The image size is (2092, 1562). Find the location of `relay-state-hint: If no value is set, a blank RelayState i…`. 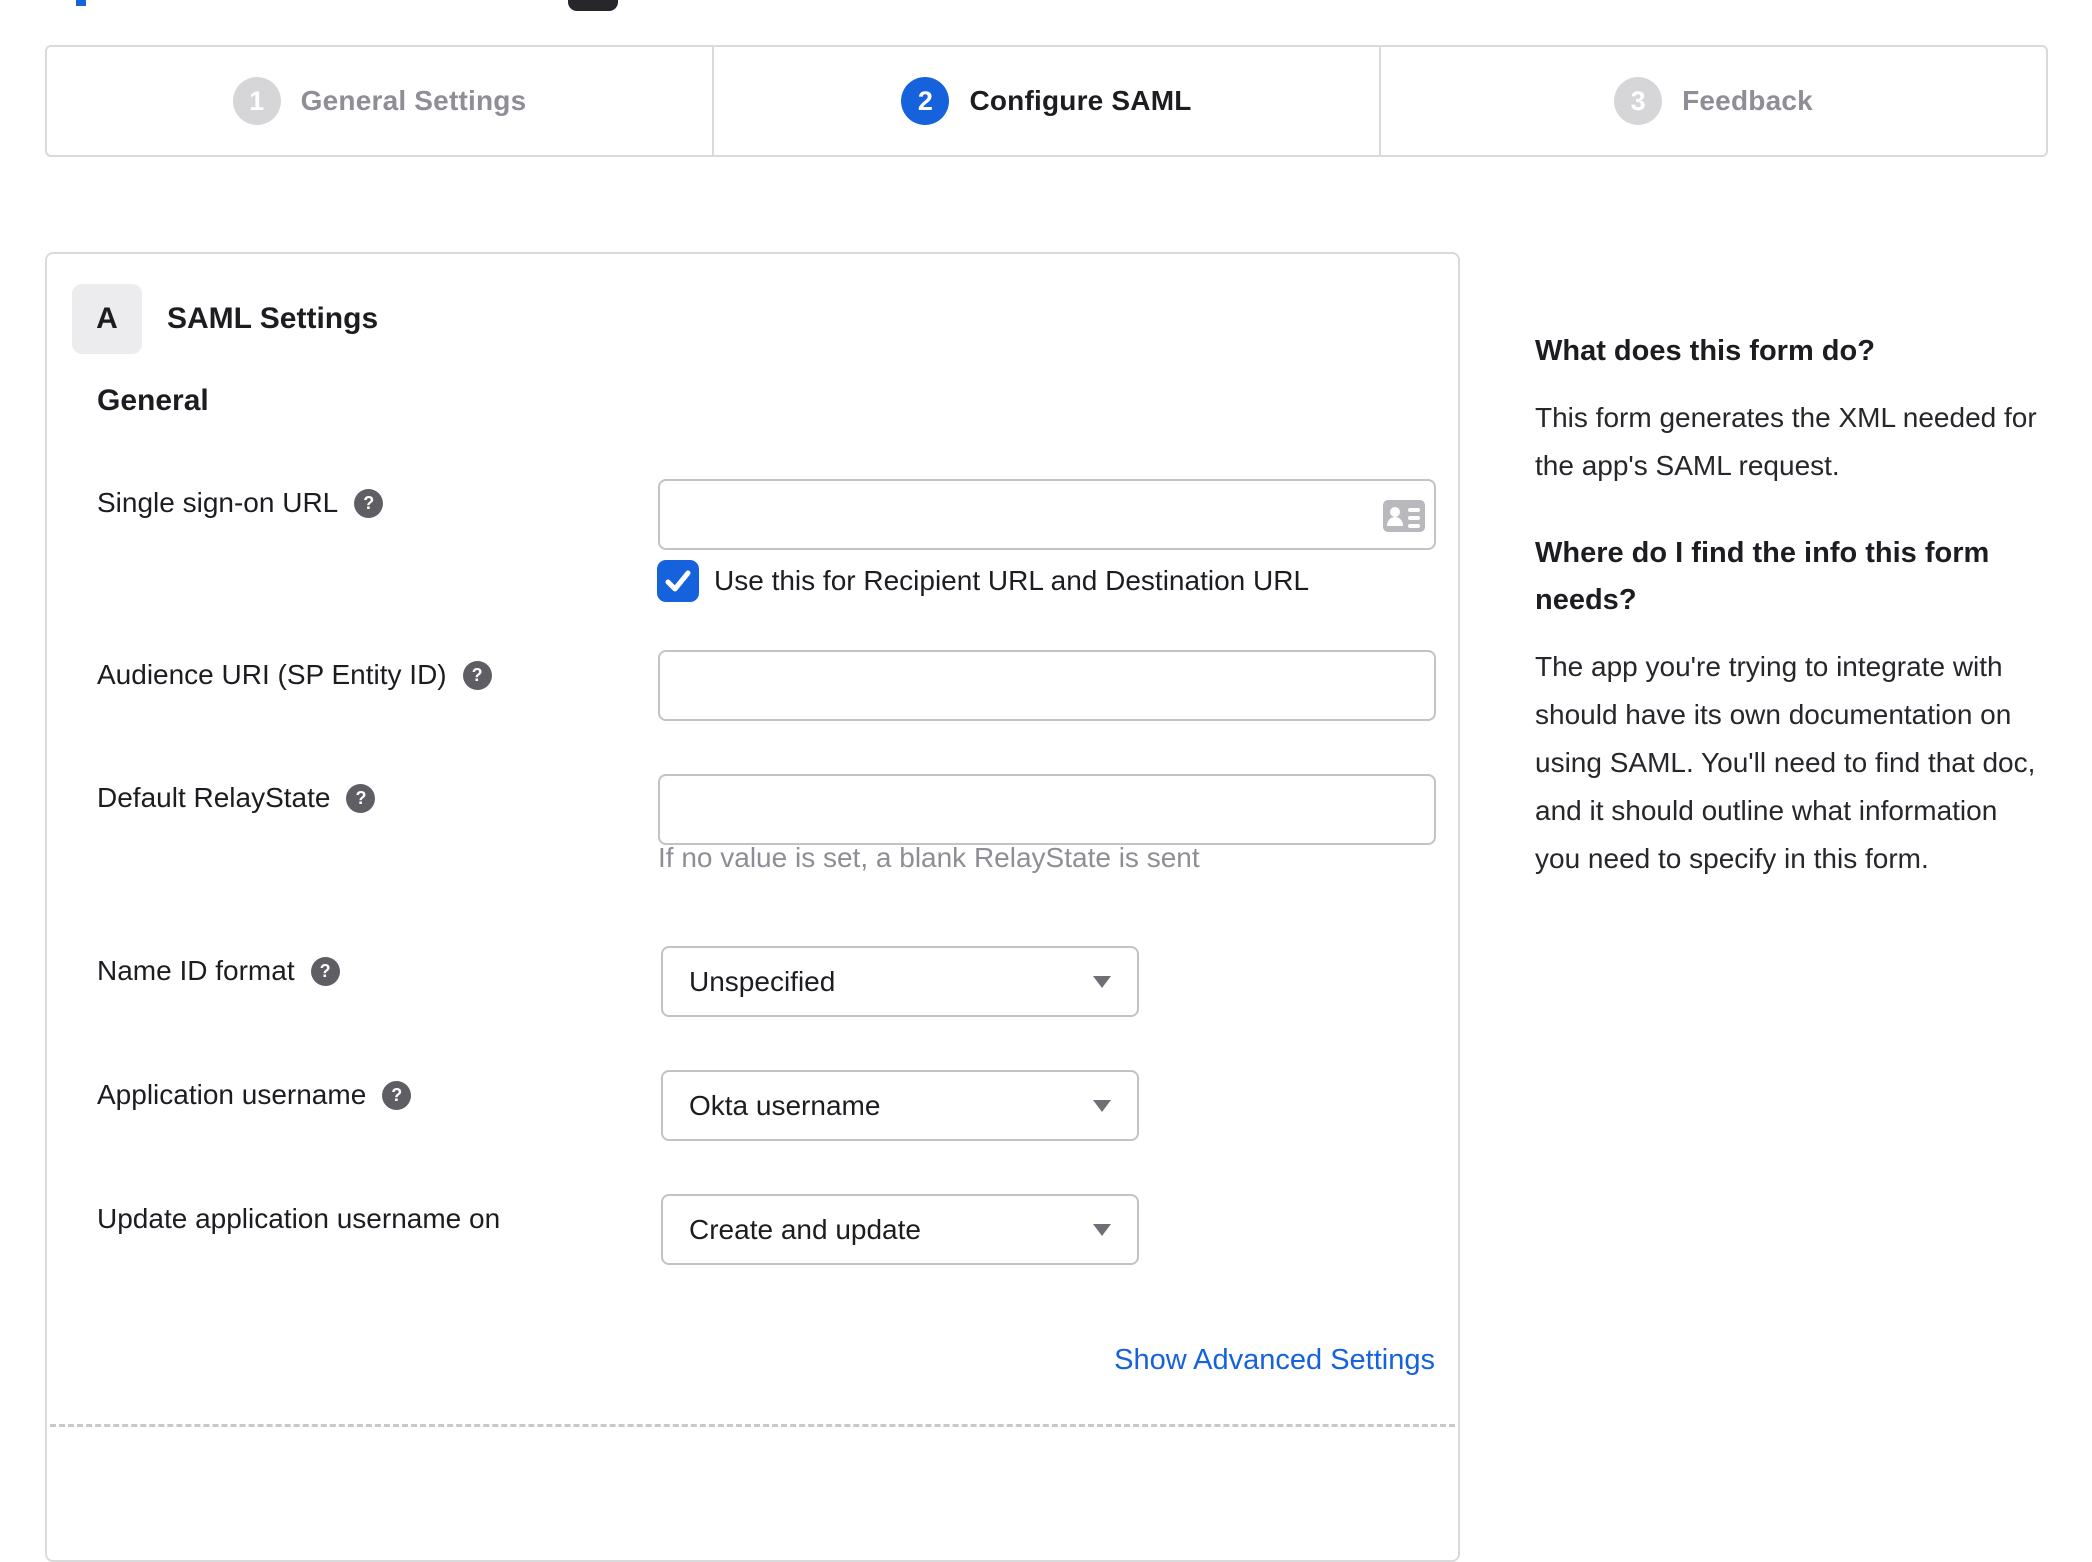

relay-state-hint: If no value is set, a blank RelayState i… is located at coordinates (929, 857).